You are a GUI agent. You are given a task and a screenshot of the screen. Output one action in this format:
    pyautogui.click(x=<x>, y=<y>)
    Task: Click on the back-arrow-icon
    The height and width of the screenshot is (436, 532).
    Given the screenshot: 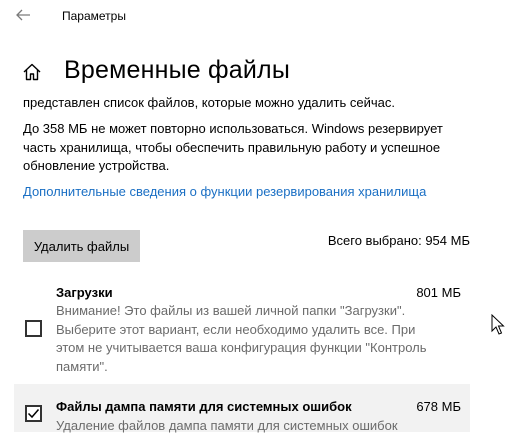 What is the action you would take?
    pyautogui.click(x=23, y=15)
    